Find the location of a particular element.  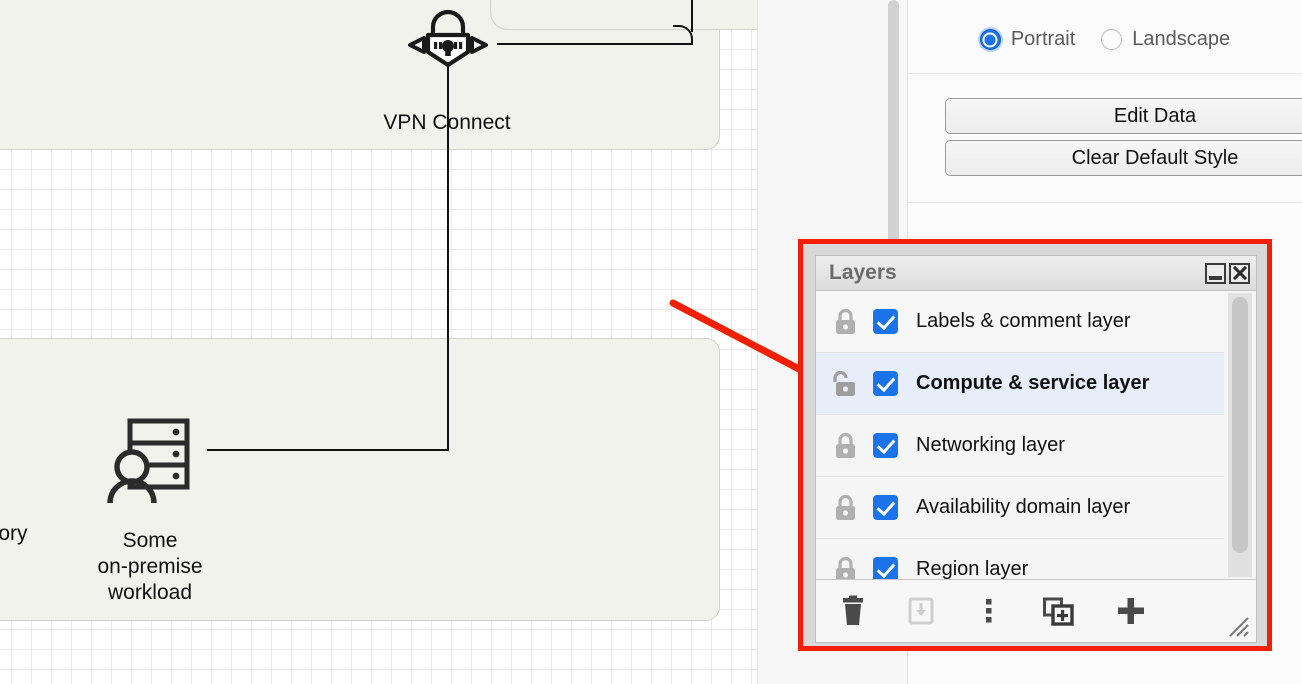

layer-row: Compute & service layer is located at coordinates (1020, 384).